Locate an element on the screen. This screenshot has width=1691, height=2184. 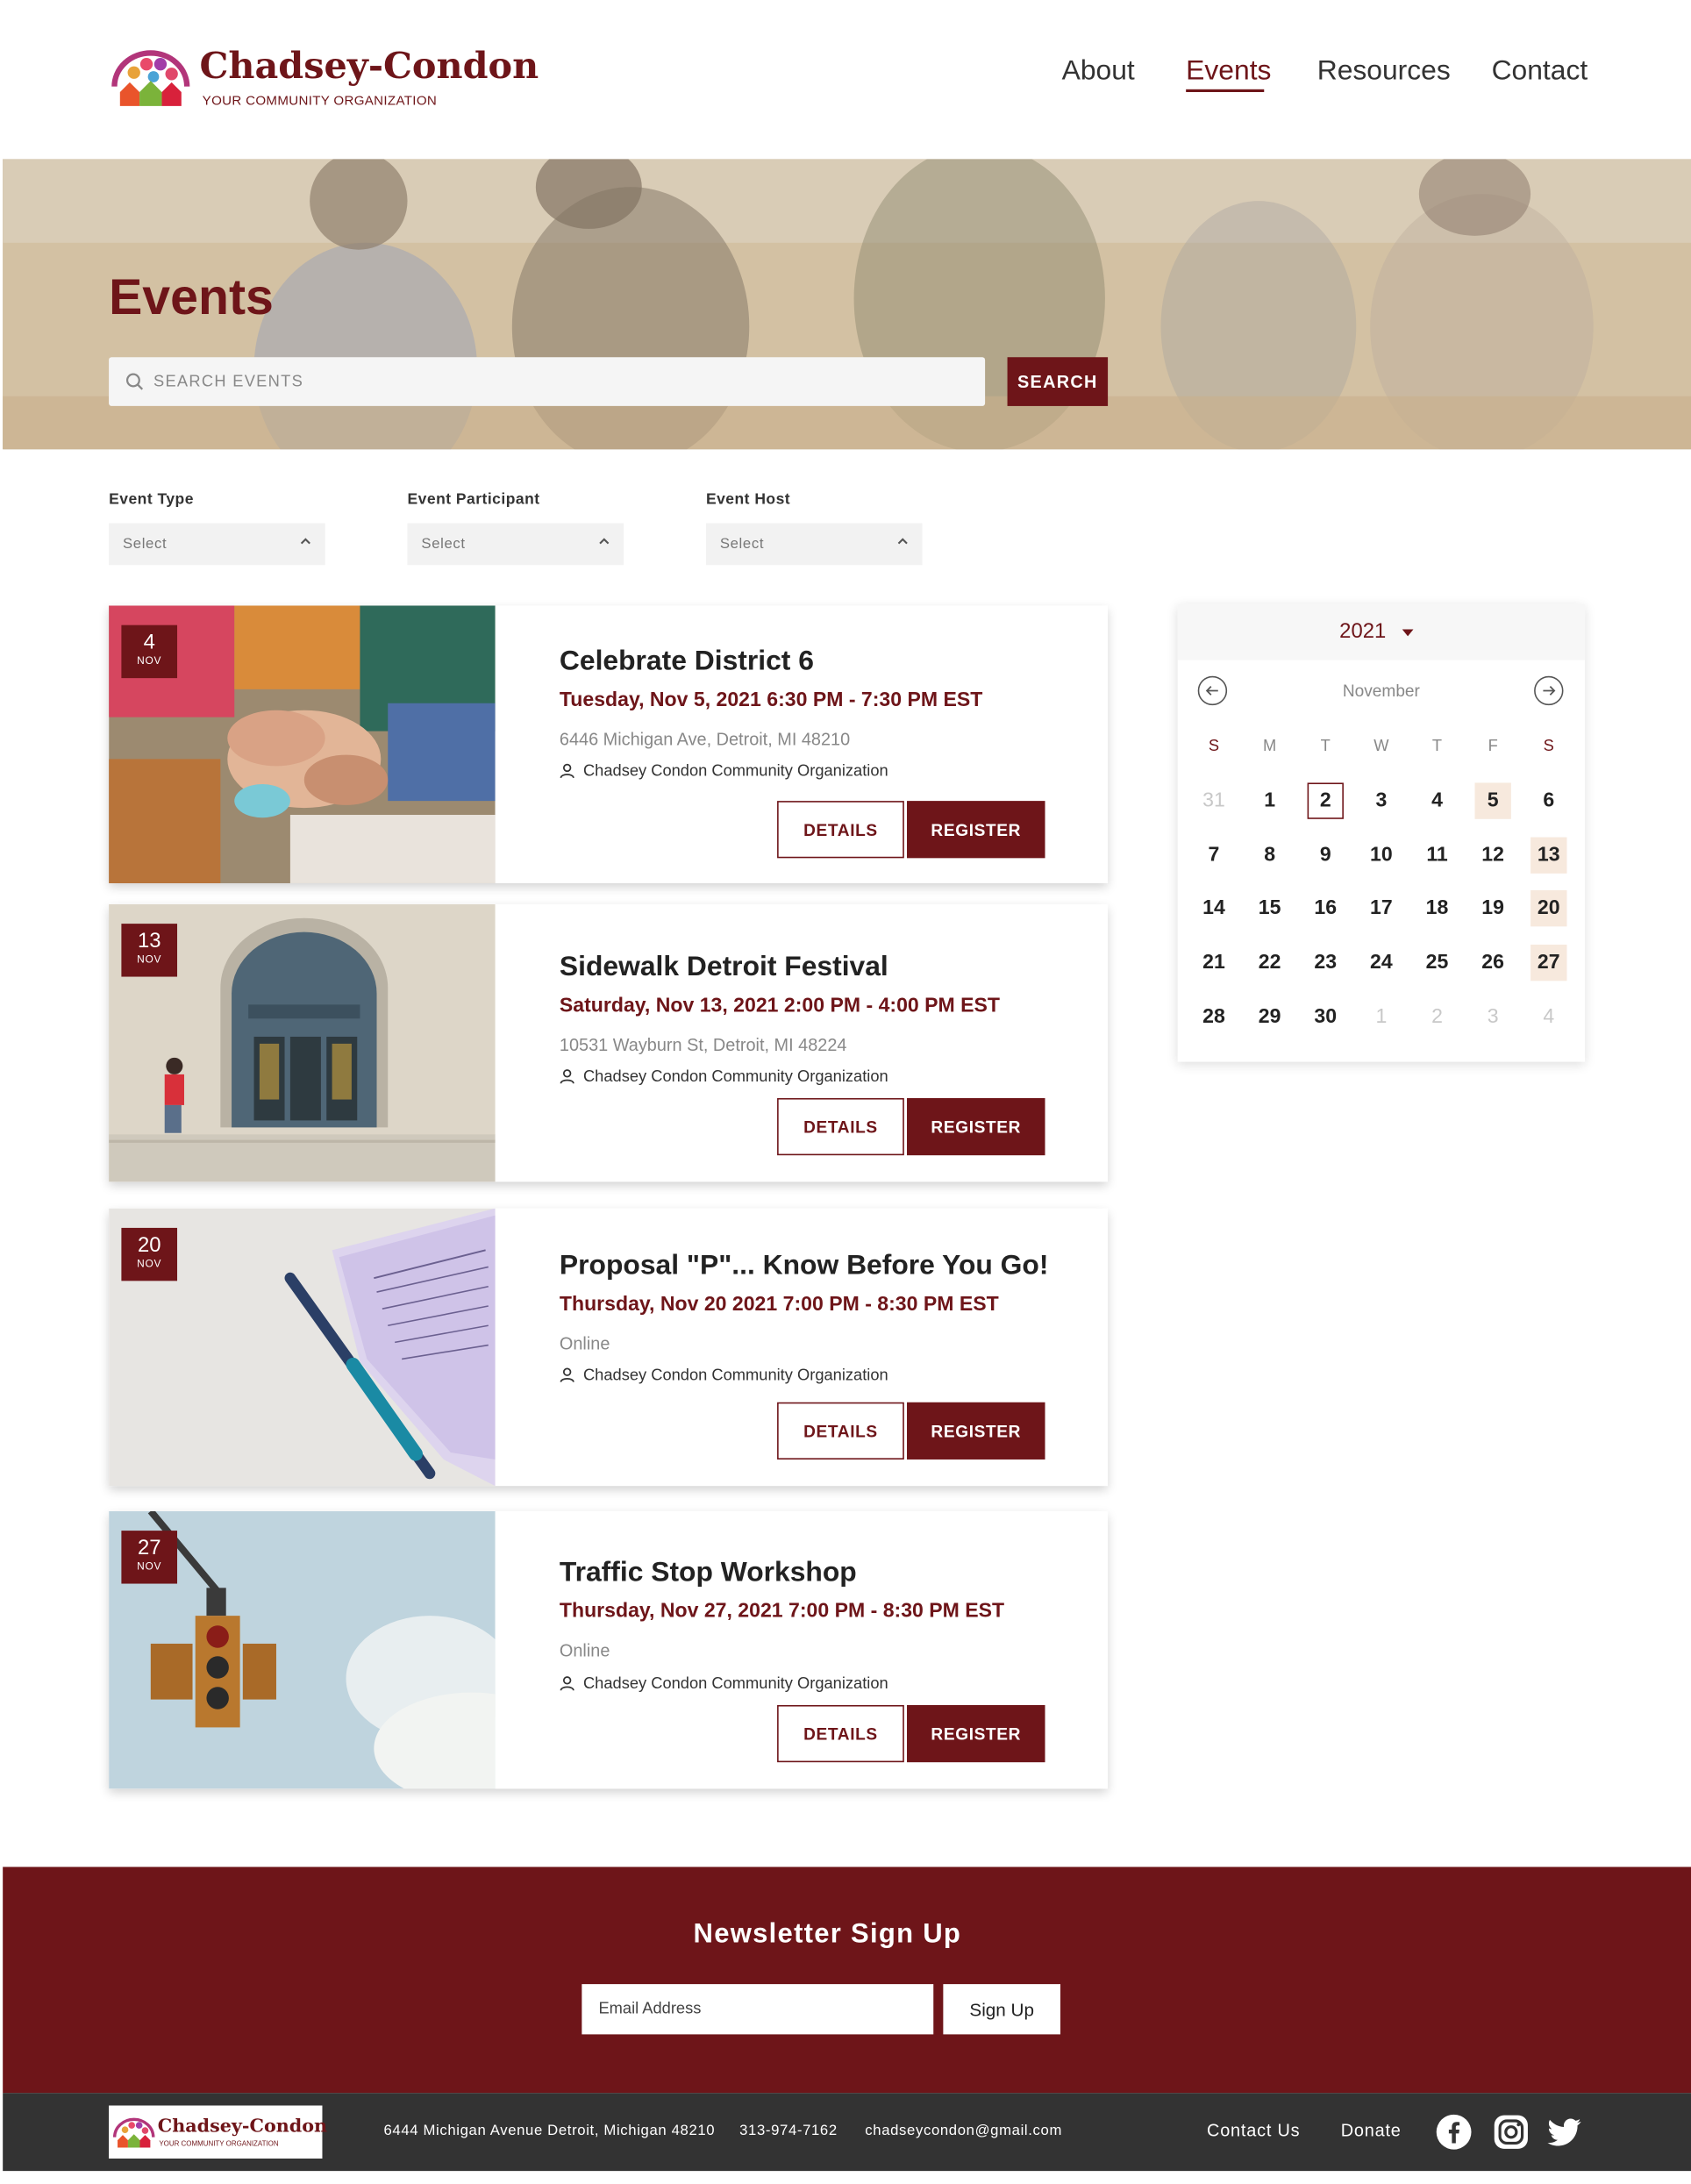
calendar-day: 27 is located at coordinates (1548, 963).